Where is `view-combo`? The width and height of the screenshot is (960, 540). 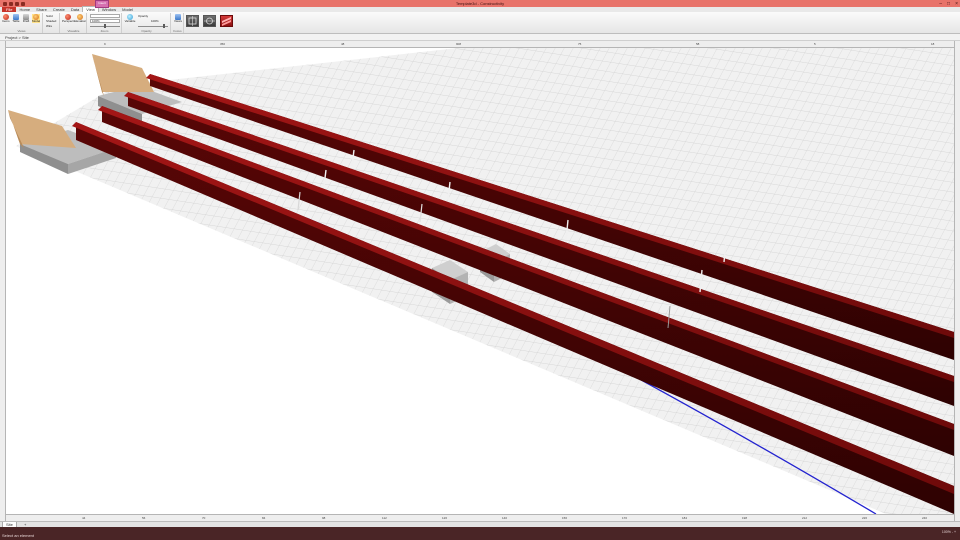
view-combo is located at coordinates (105, 16).